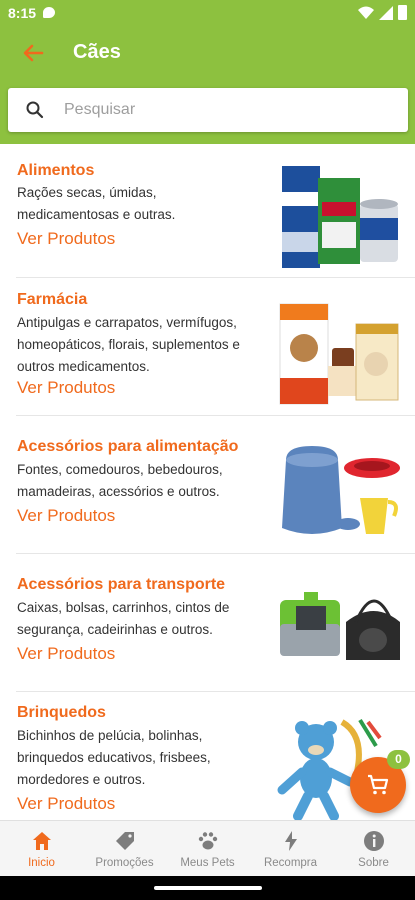 The image size is (415, 900). Describe the element at coordinates (290, 863) in the screenshot. I see `nav-label: Recompra` at that location.